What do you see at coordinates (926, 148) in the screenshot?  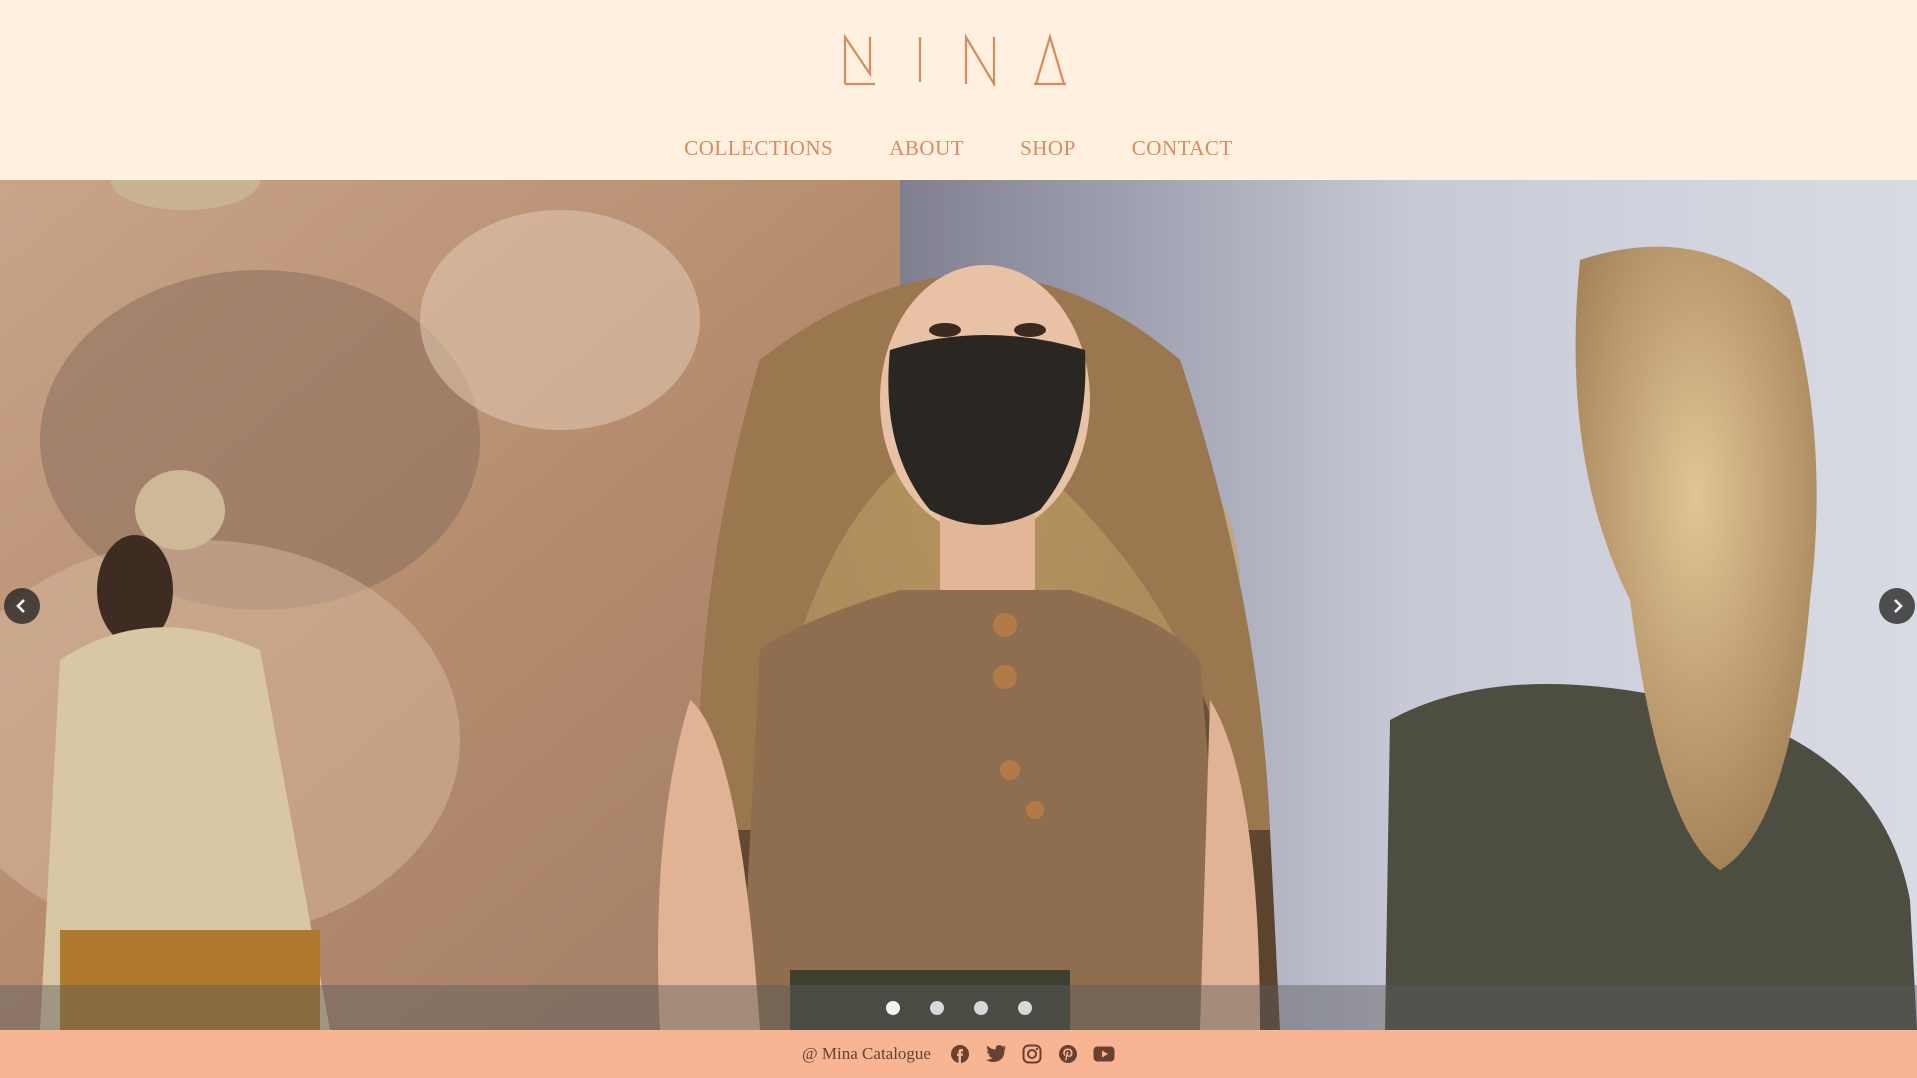 I see `nav-about: ABOUT` at bounding box center [926, 148].